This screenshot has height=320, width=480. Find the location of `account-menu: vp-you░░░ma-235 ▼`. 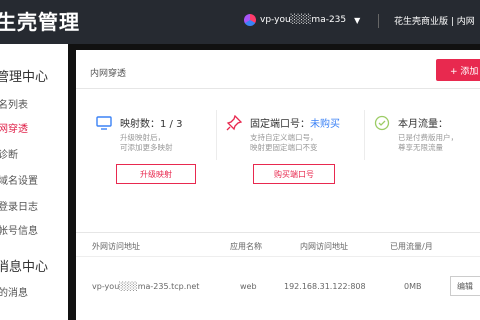

account-menu: vp-you░░░ma-235 ▼ is located at coordinates (302, 20).